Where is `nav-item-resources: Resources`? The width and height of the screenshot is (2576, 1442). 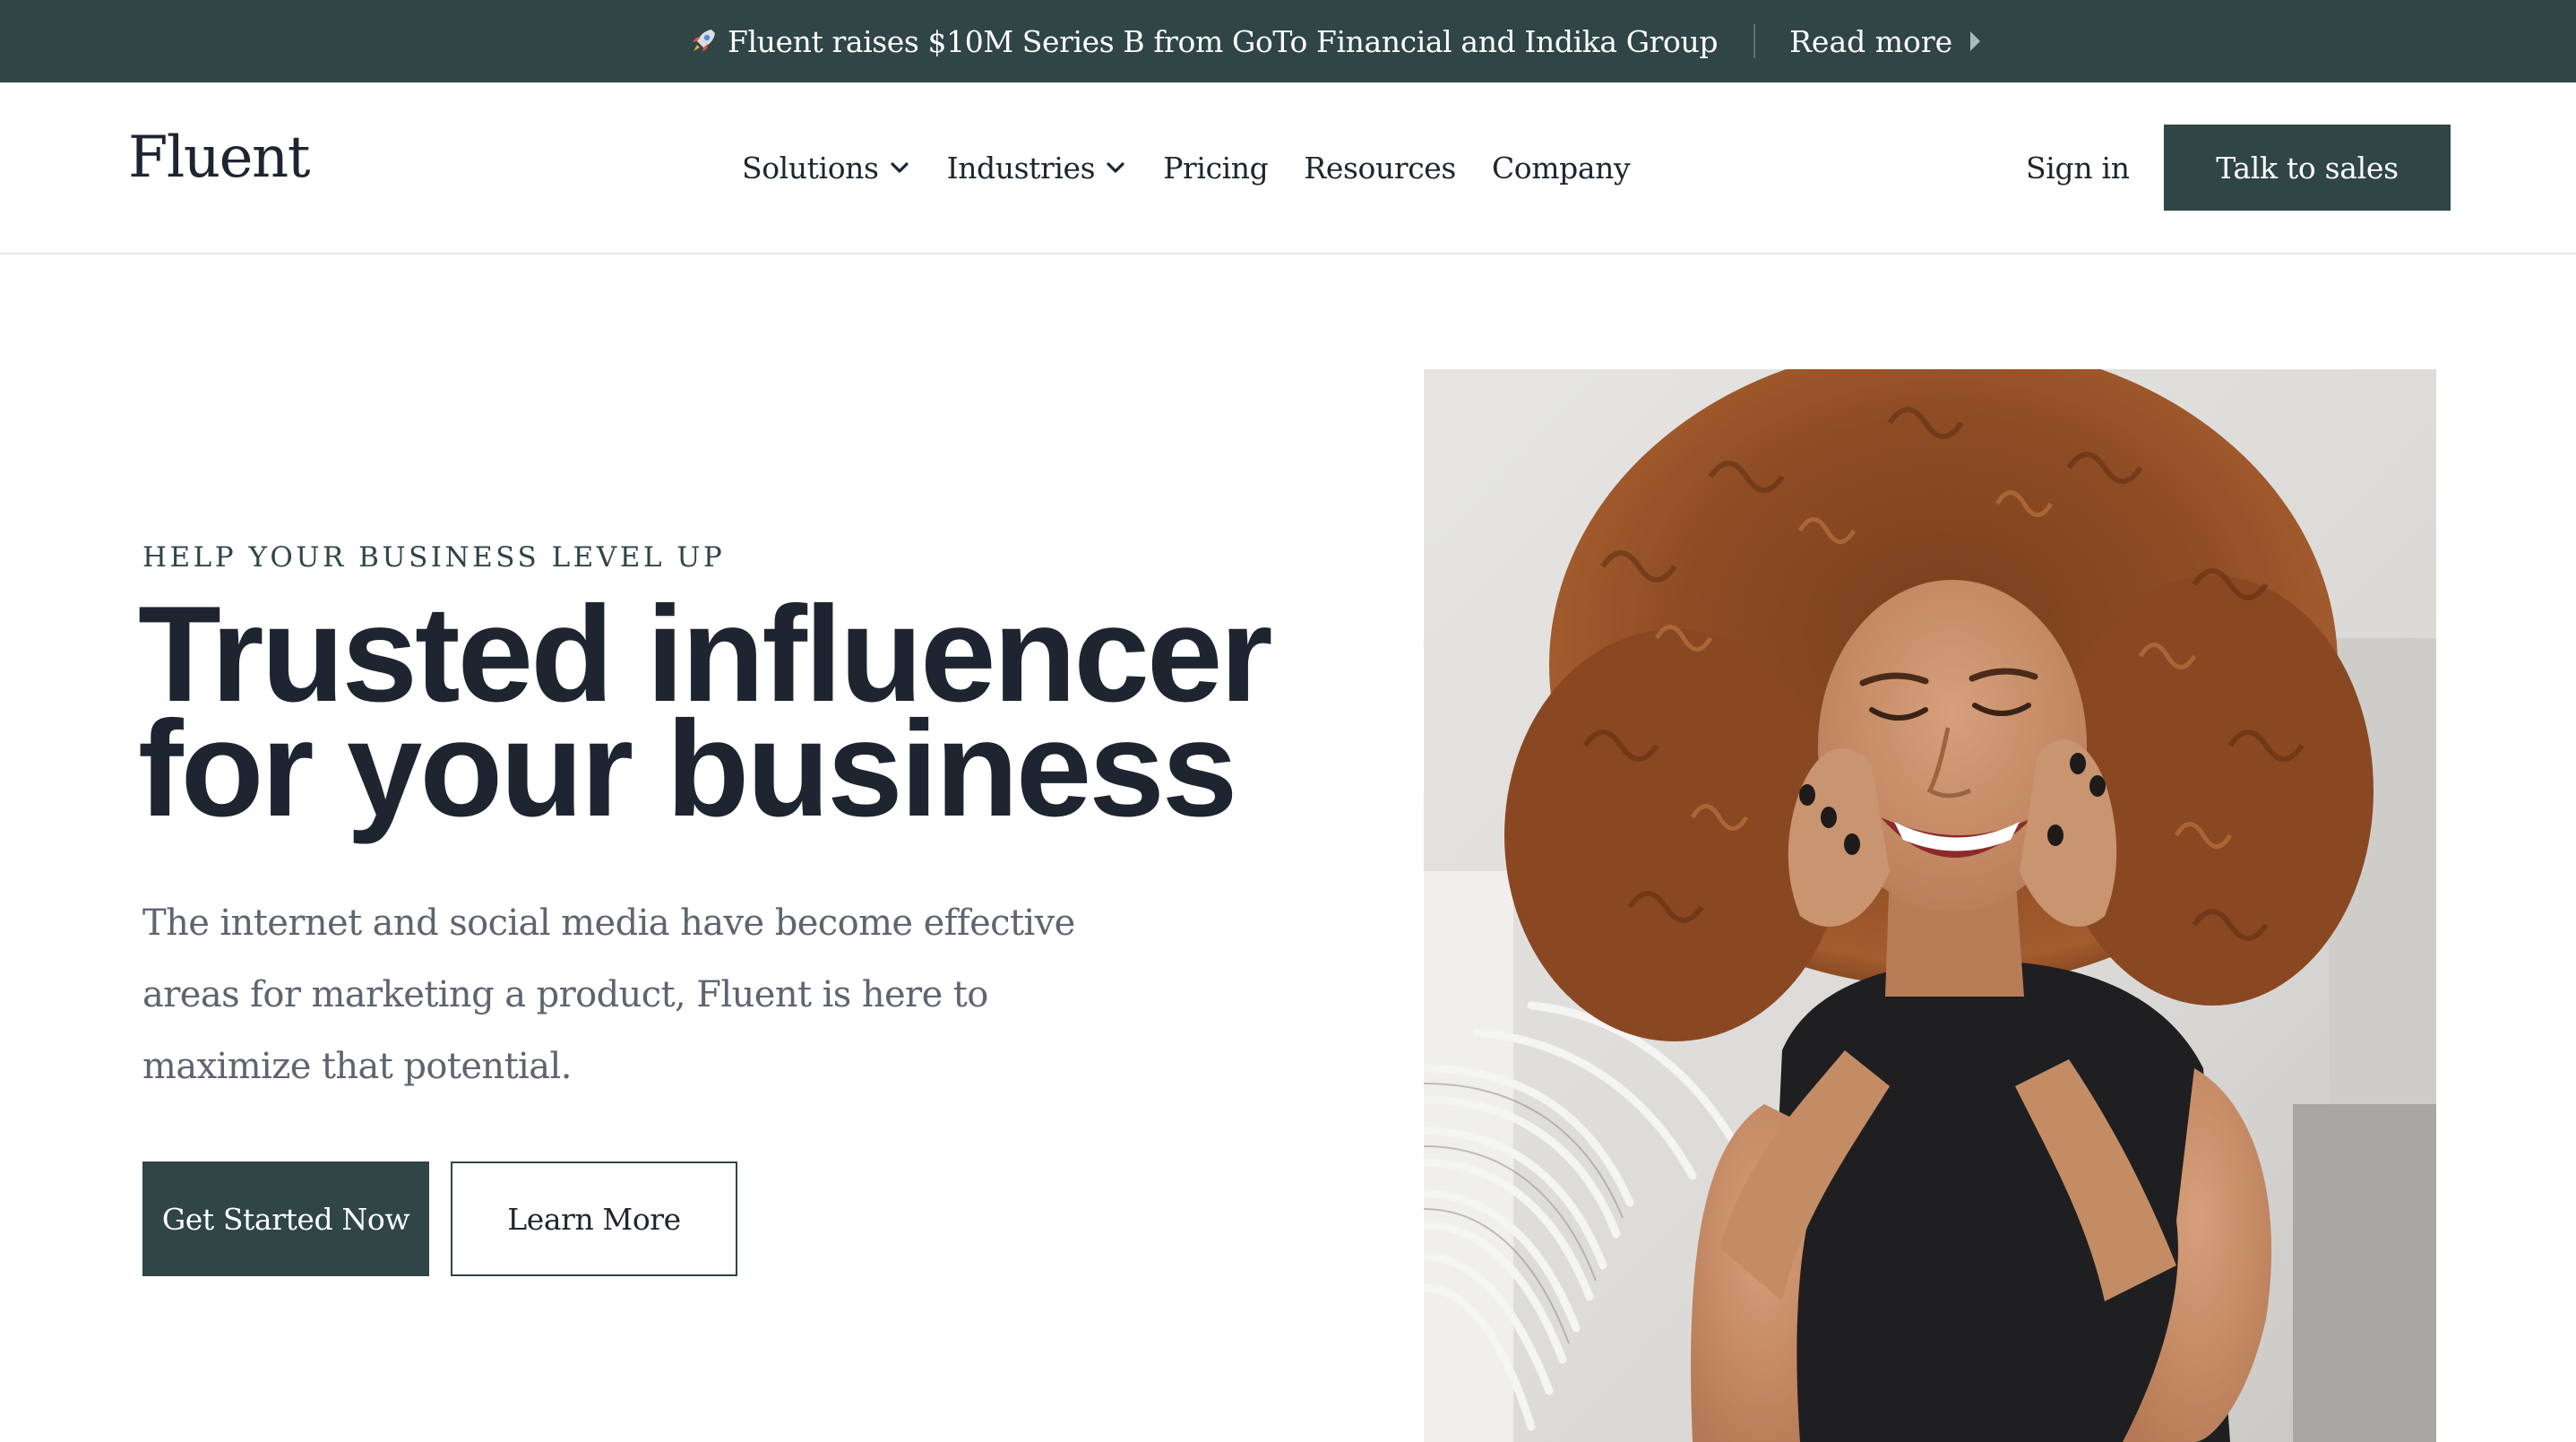 nav-item-resources: Resources is located at coordinates (1380, 168).